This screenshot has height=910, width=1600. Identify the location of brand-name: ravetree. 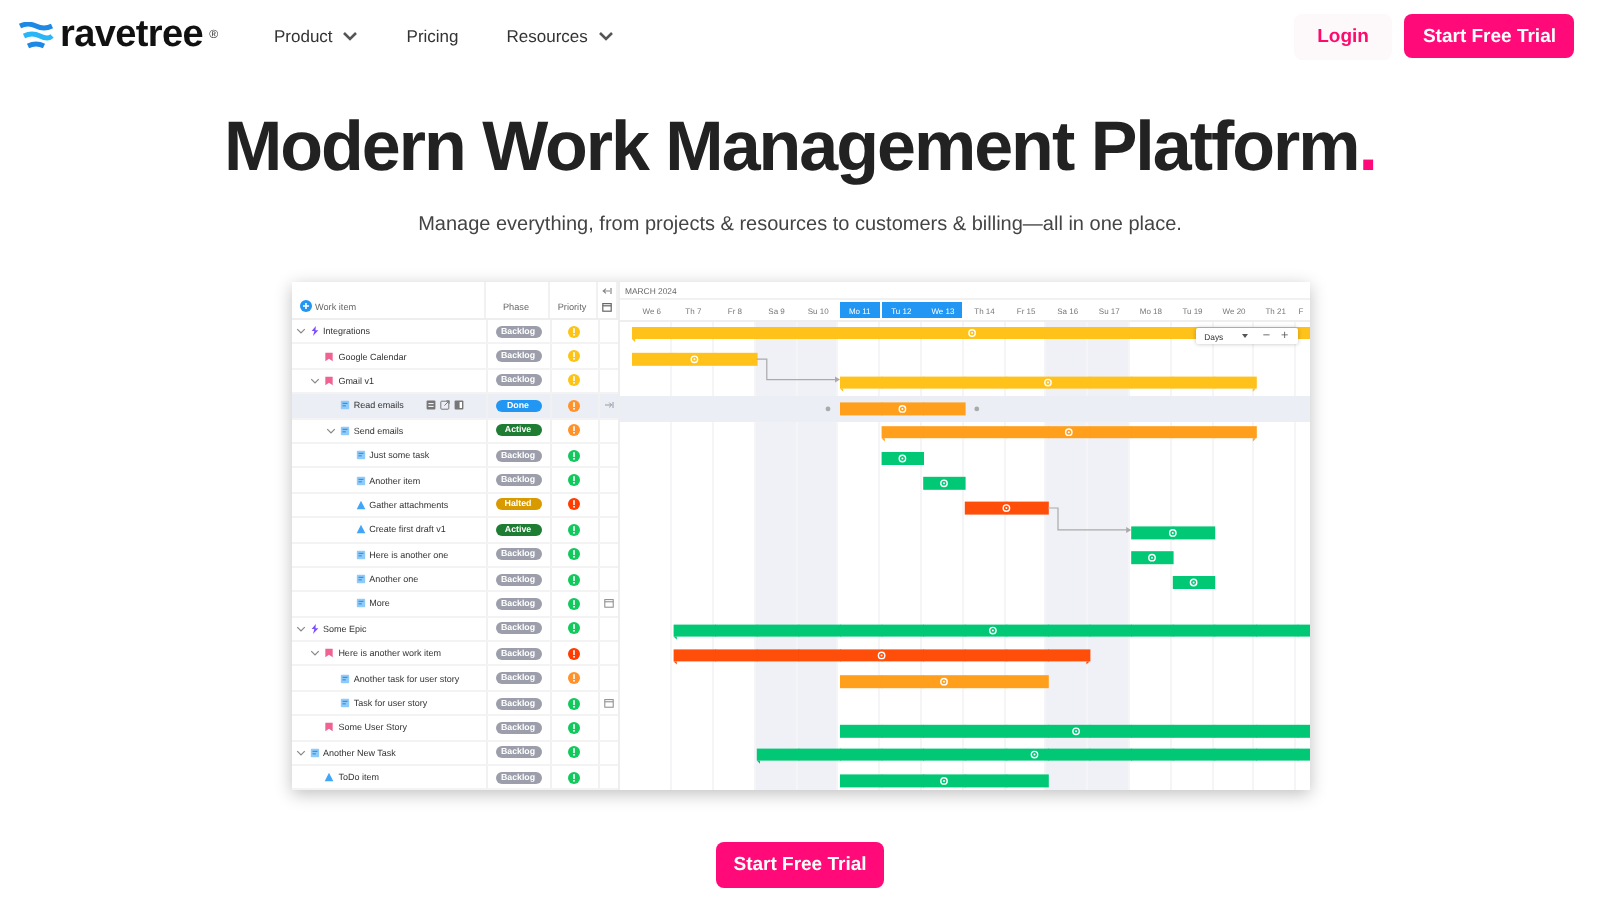
(132, 36).